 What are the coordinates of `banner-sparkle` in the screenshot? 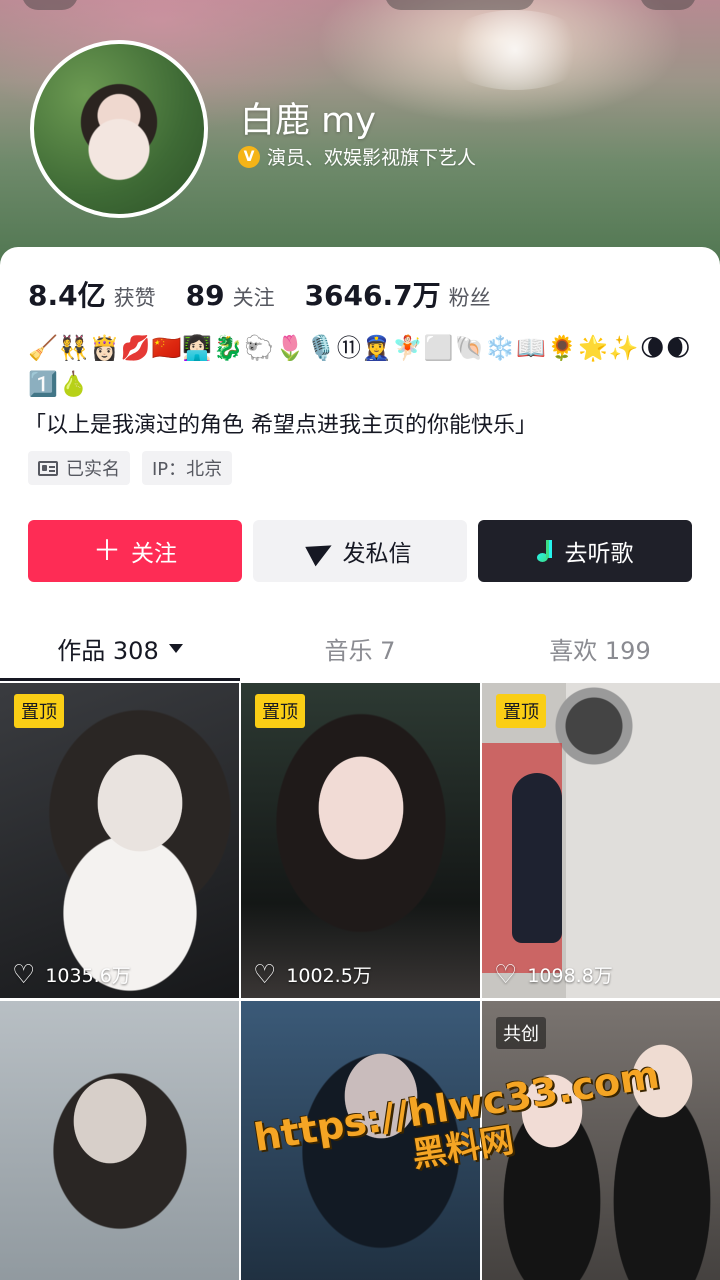 It's located at (515, 50).